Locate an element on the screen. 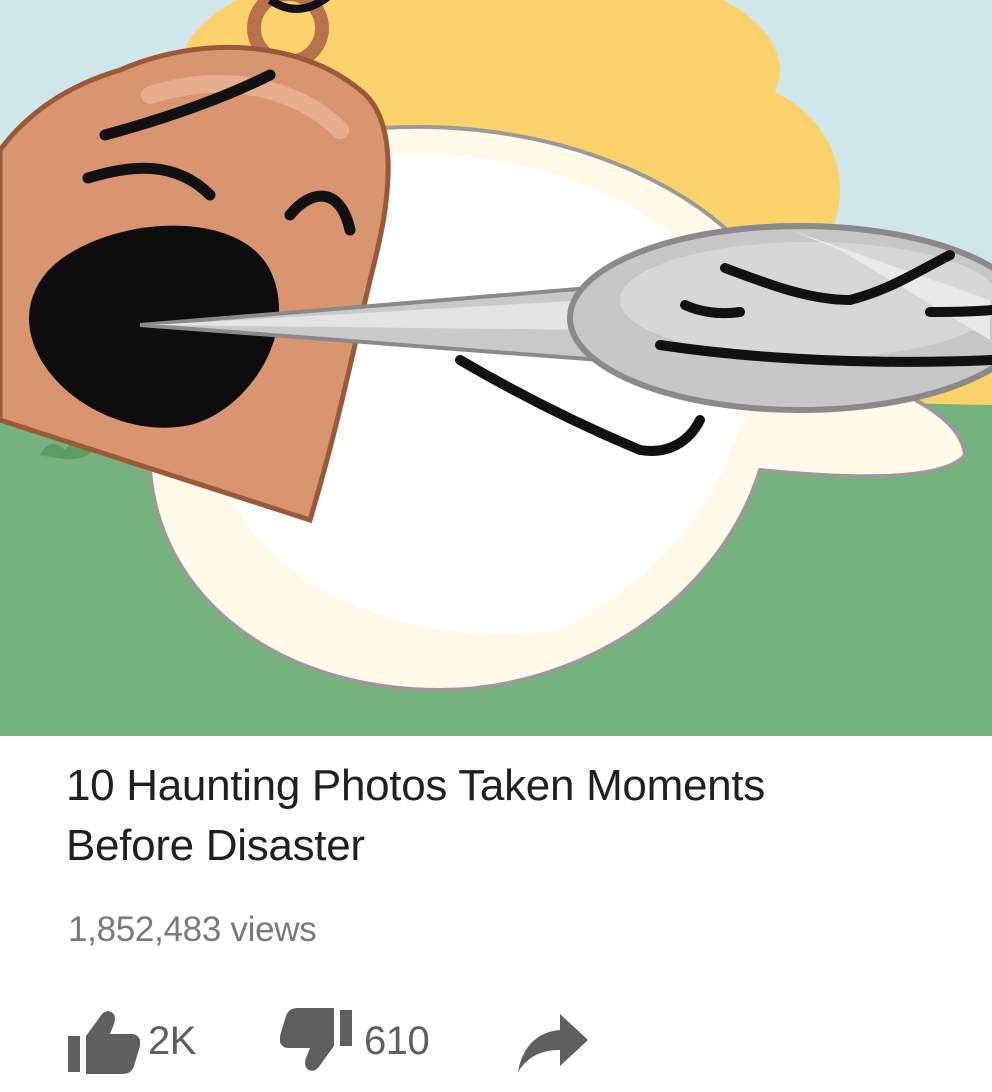 The image size is (992, 1092). share-button is located at coordinates (554, 1041).